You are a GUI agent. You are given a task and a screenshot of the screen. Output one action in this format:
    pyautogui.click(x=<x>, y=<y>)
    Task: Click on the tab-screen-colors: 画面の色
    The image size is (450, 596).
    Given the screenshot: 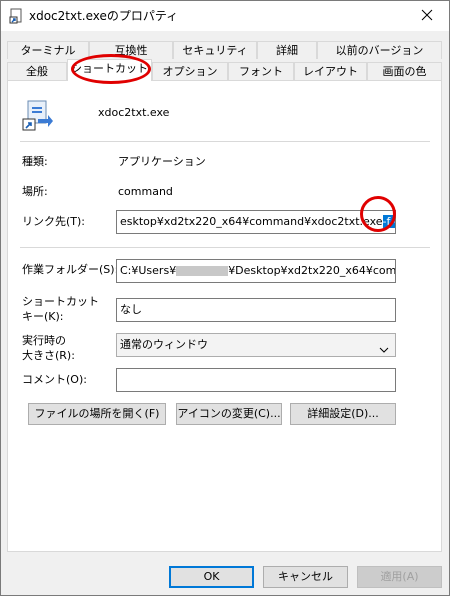 What is the action you would take?
    pyautogui.click(x=404, y=71)
    